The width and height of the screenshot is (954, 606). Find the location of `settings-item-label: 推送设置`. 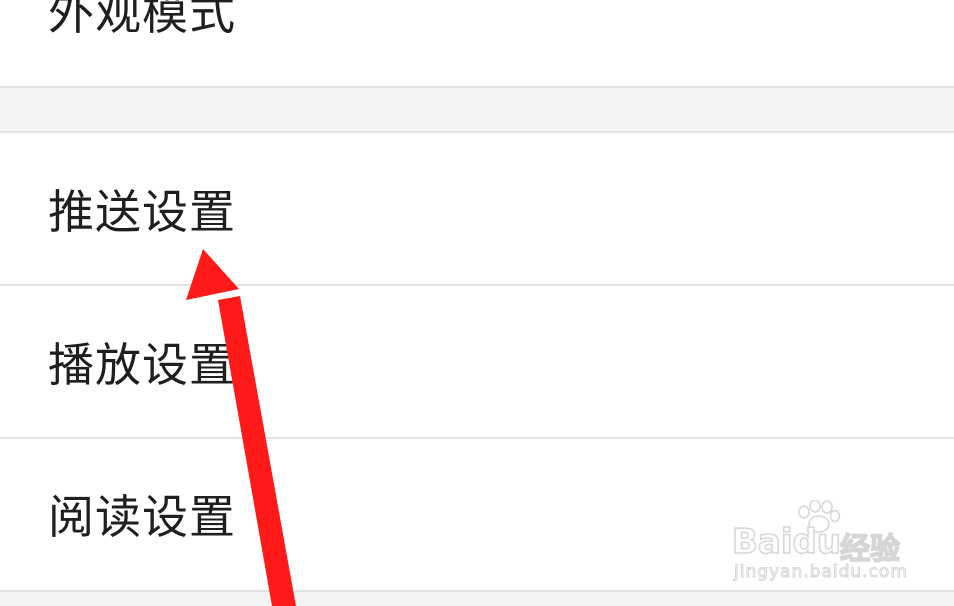

settings-item-label: 推送设置 is located at coordinates (142, 212).